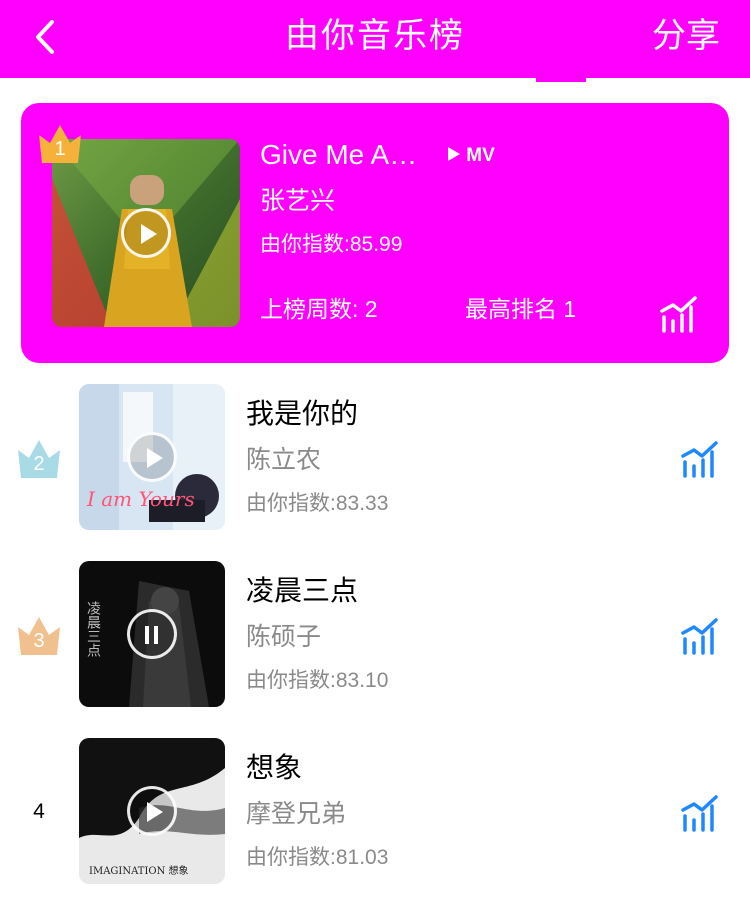 This screenshot has height=904, width=750. Describe the element at coordinates (521, 309) in the screenshot. I see `peak-rank: 最高排名 1` at that location.